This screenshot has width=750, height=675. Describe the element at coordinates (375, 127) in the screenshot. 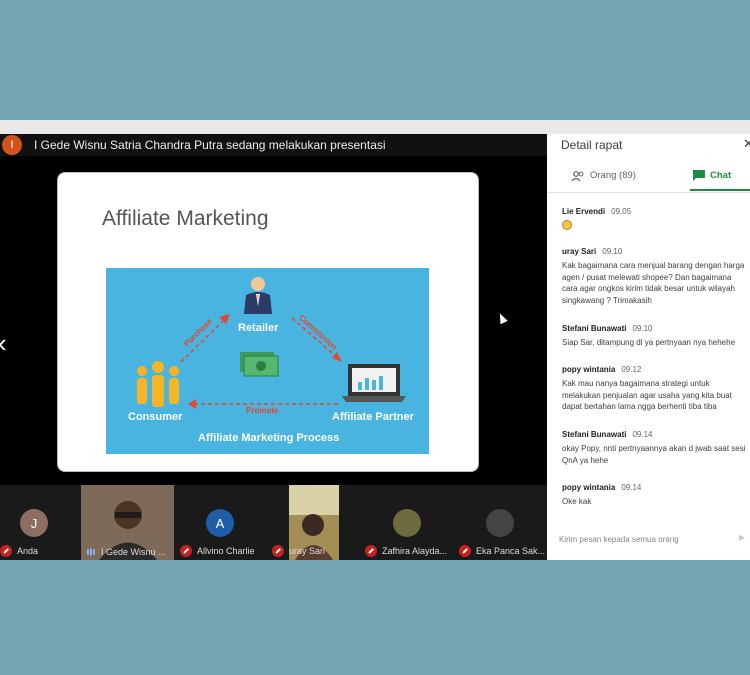

I see `window-top-band` at that location.